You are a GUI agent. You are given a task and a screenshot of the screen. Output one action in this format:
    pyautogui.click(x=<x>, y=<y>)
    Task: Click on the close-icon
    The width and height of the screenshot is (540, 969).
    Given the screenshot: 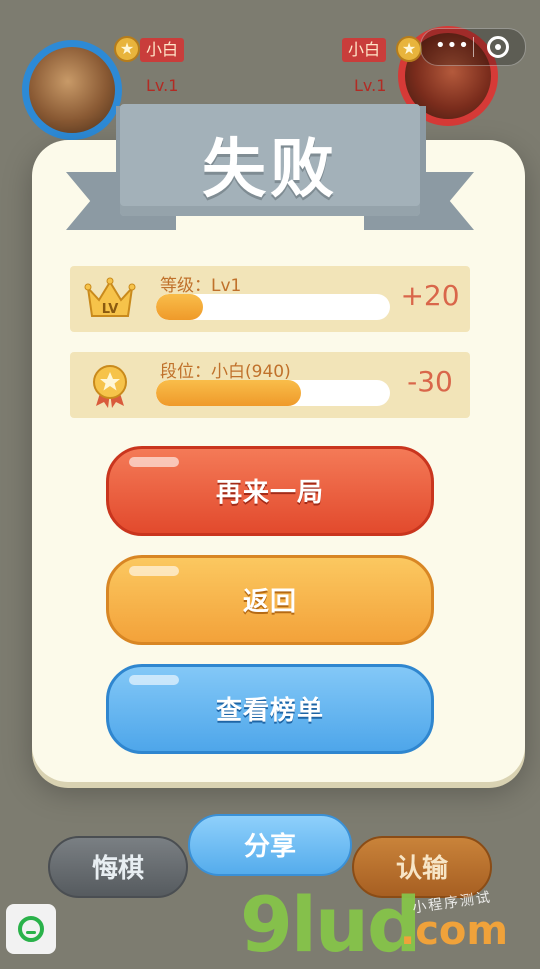 What is the action you would take?
    pyautogui.click(x=498, y=47)
    